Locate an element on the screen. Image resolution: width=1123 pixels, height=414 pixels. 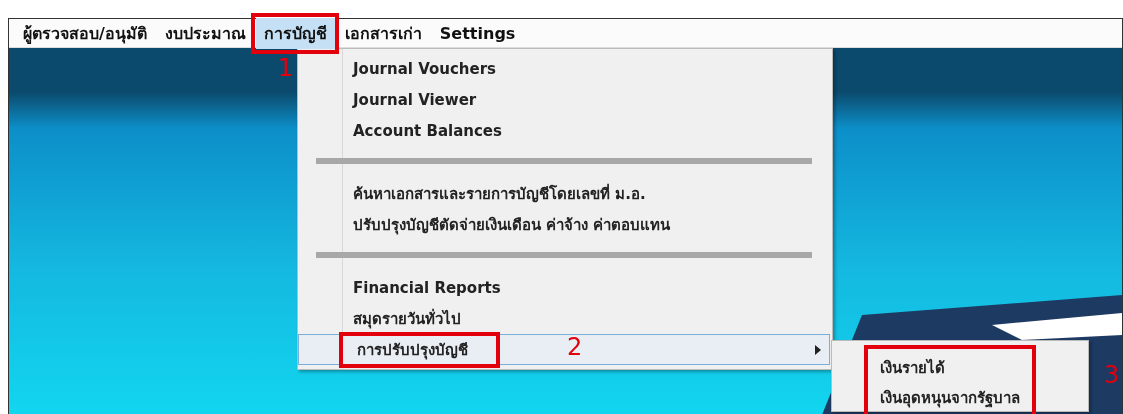
menu-item: สมุดรายวันทั่วไป is located at coordinates (564, 318).